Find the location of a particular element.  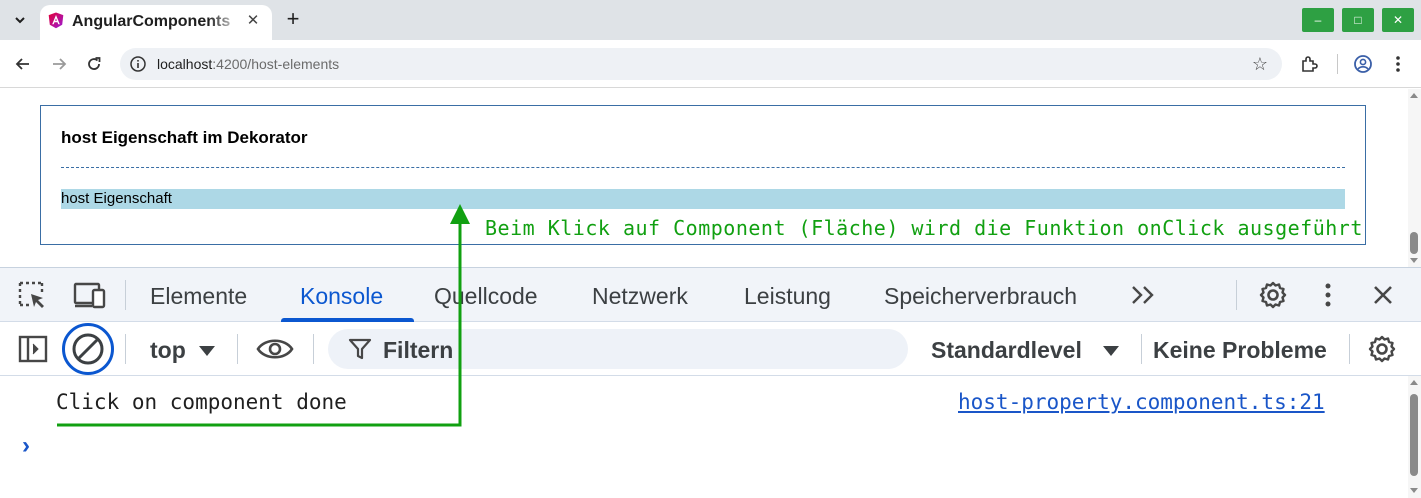

url-path: :4200/host-elements is located at coordinates (276, 64).